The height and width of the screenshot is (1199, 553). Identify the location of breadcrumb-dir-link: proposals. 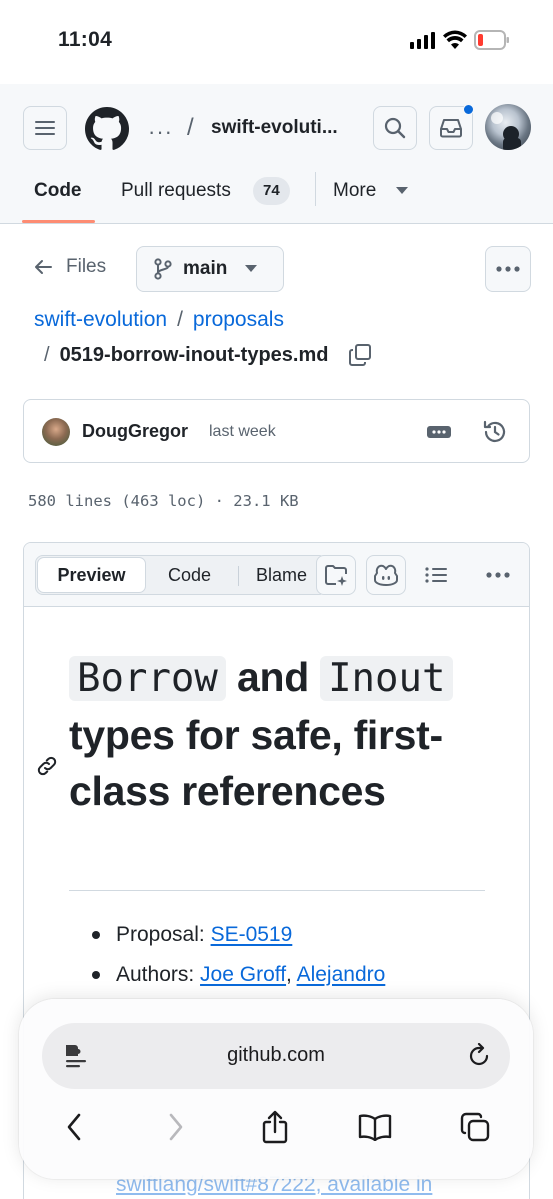
(238, 320).